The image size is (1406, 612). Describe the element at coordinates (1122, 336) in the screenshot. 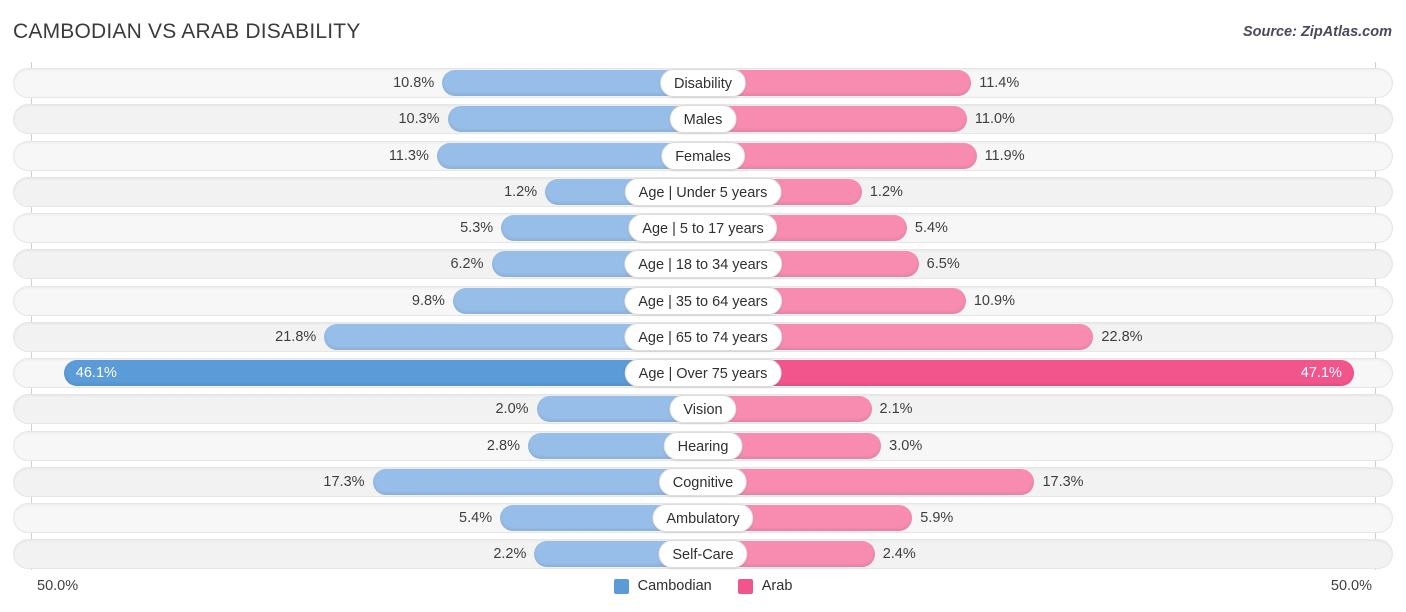

I see `value-label-arab: 22.8%` at that location.